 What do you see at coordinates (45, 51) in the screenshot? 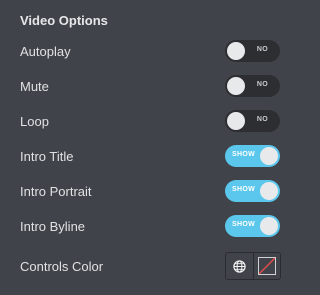
I see `autoplay-label: Autoplay` at bounding box center [45, 51].